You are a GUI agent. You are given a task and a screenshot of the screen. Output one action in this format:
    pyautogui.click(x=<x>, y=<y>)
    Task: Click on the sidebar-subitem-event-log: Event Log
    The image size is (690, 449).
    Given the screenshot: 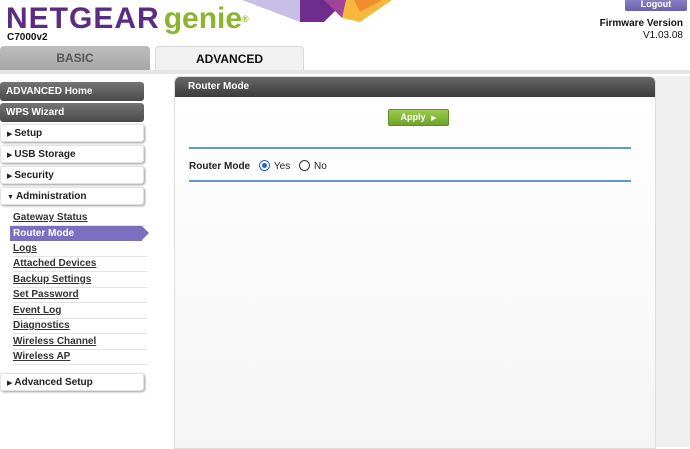 What is the action you would take?
    pyautogui.click(x=80, y=311)
    